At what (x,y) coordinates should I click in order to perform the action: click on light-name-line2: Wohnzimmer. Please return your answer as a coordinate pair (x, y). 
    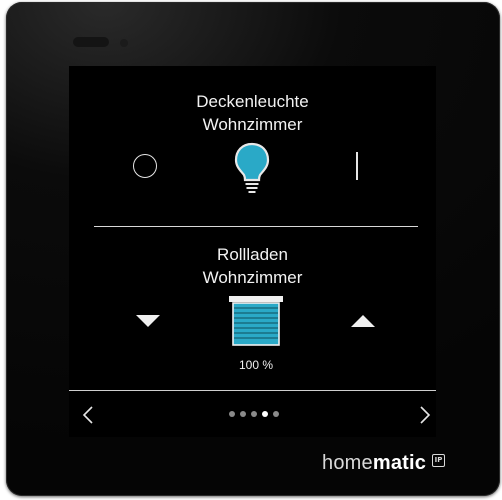
    Looking at the image, I should click on (252, 124).